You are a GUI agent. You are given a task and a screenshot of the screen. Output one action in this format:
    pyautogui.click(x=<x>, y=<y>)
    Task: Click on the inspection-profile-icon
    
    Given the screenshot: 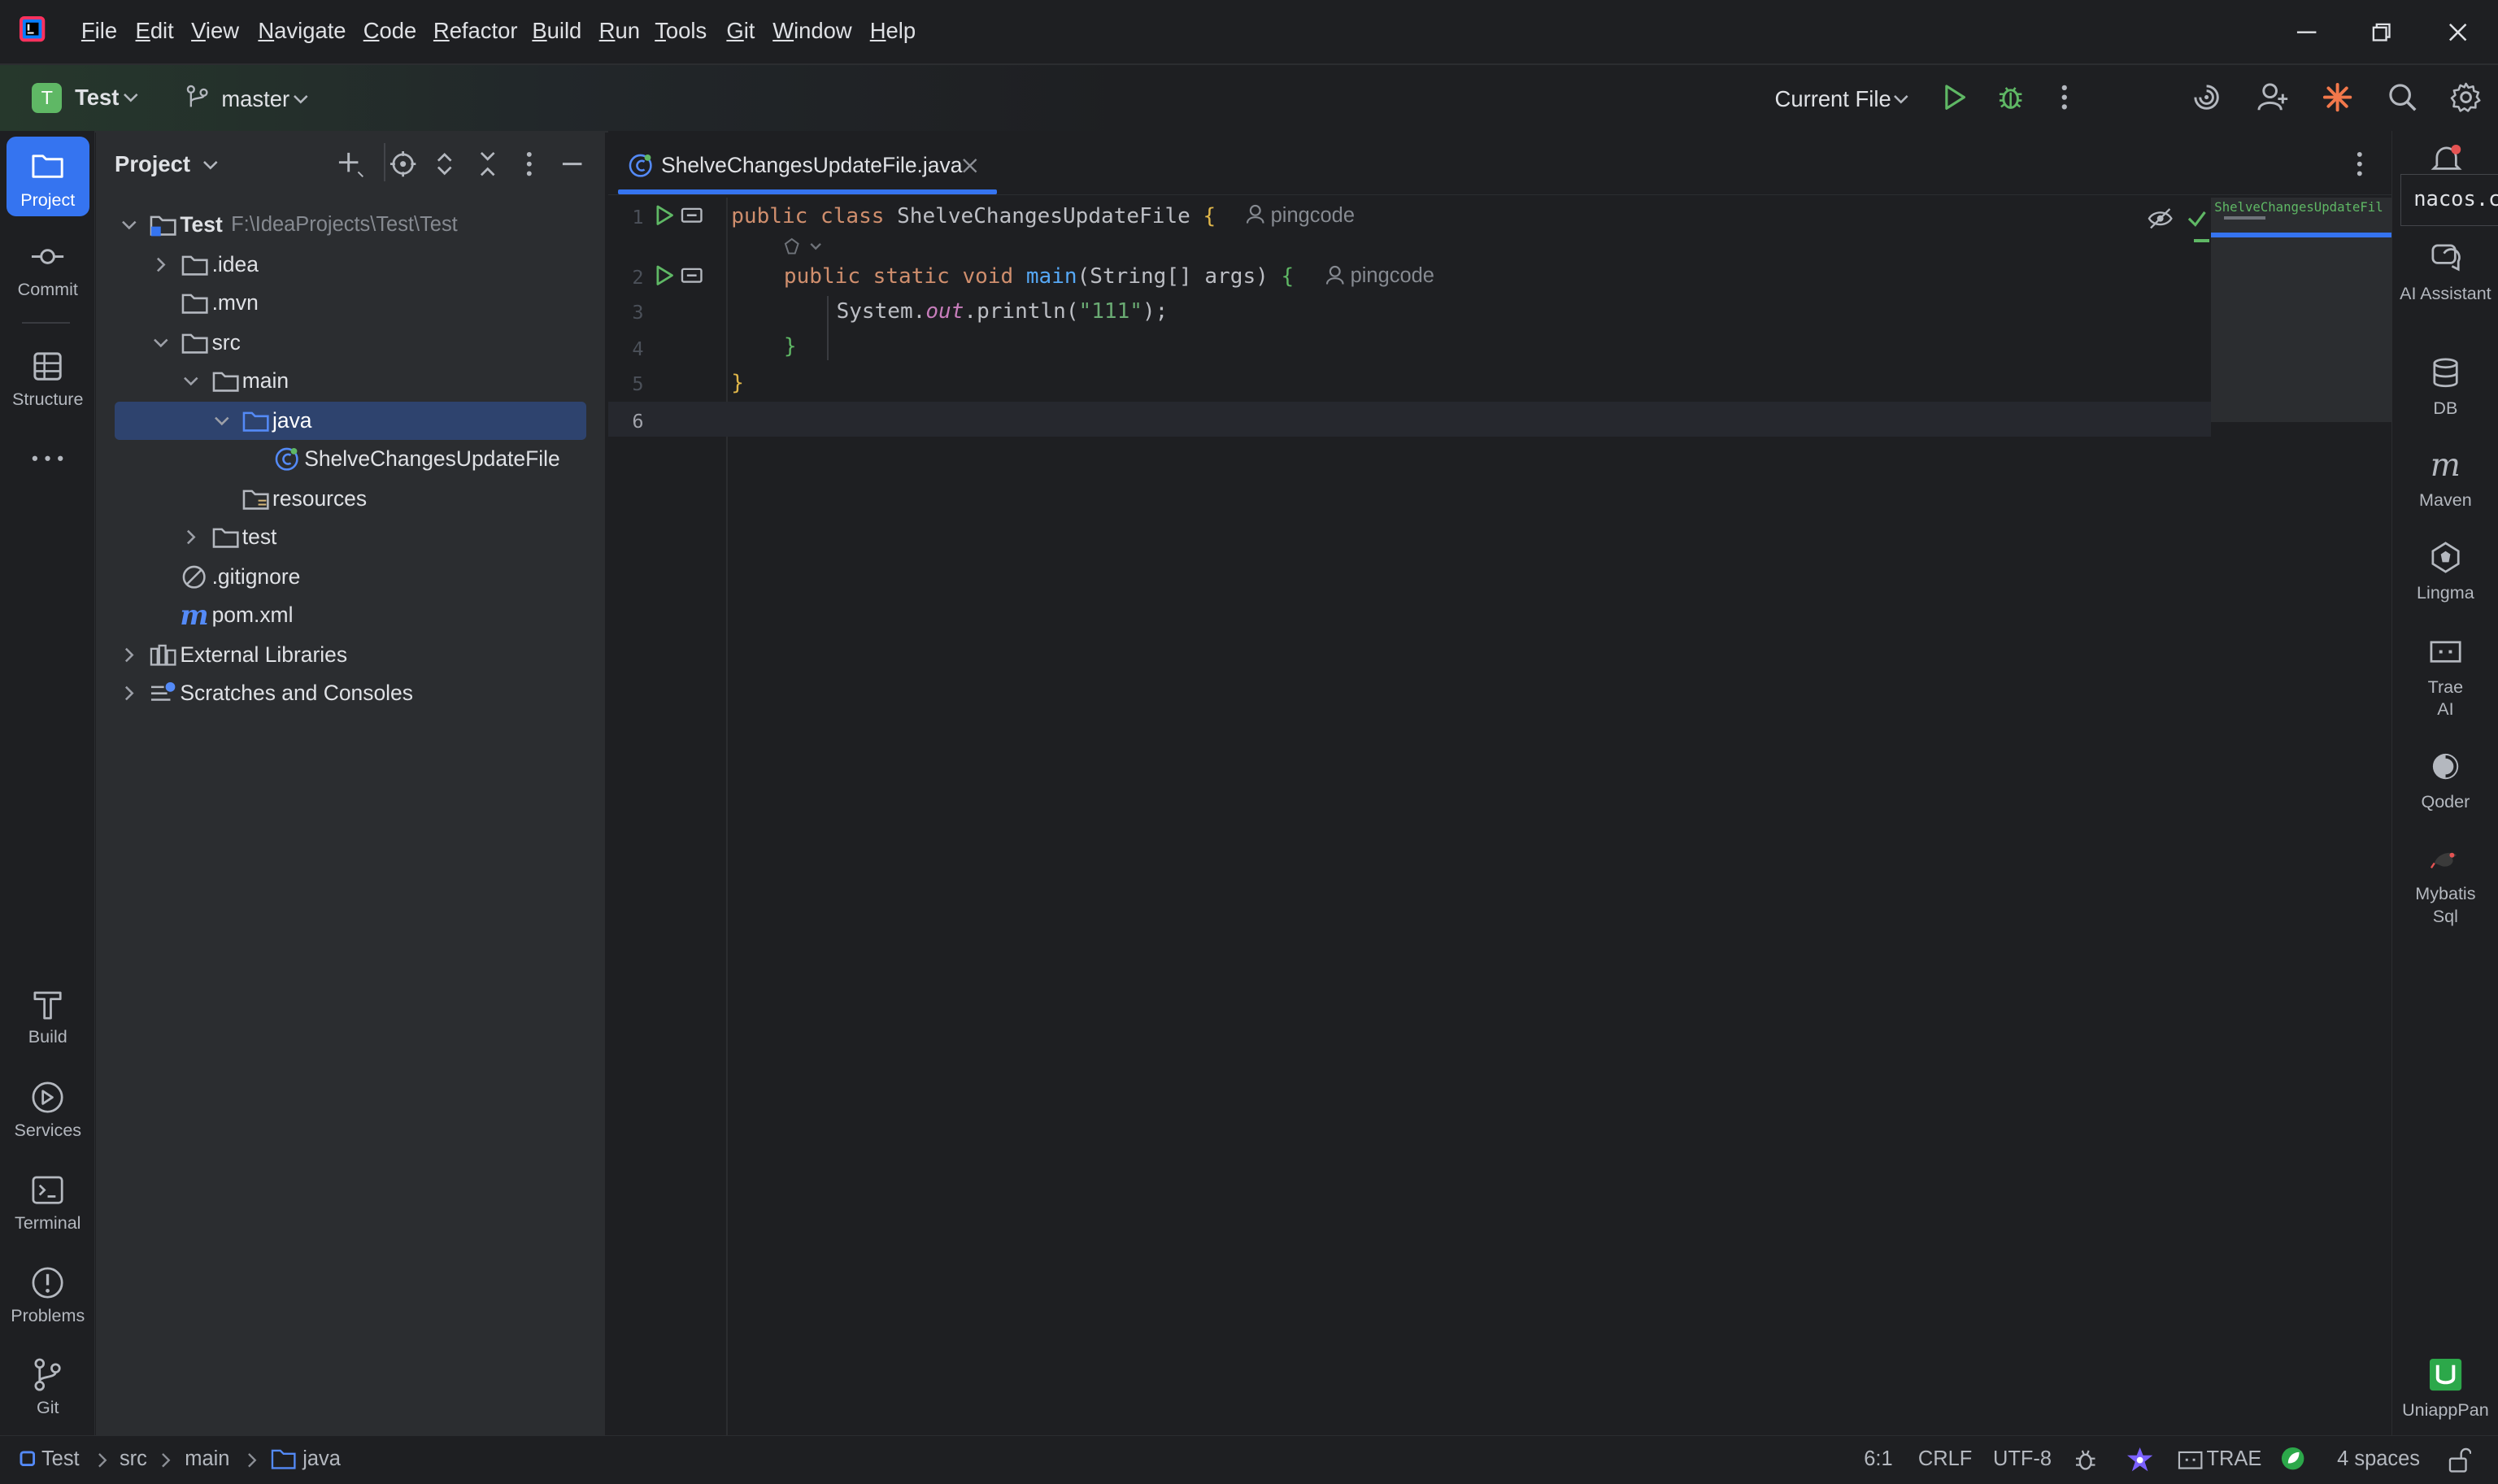 What is the action you would take?
    pyautogui.click(x=2085, y=1460)
    